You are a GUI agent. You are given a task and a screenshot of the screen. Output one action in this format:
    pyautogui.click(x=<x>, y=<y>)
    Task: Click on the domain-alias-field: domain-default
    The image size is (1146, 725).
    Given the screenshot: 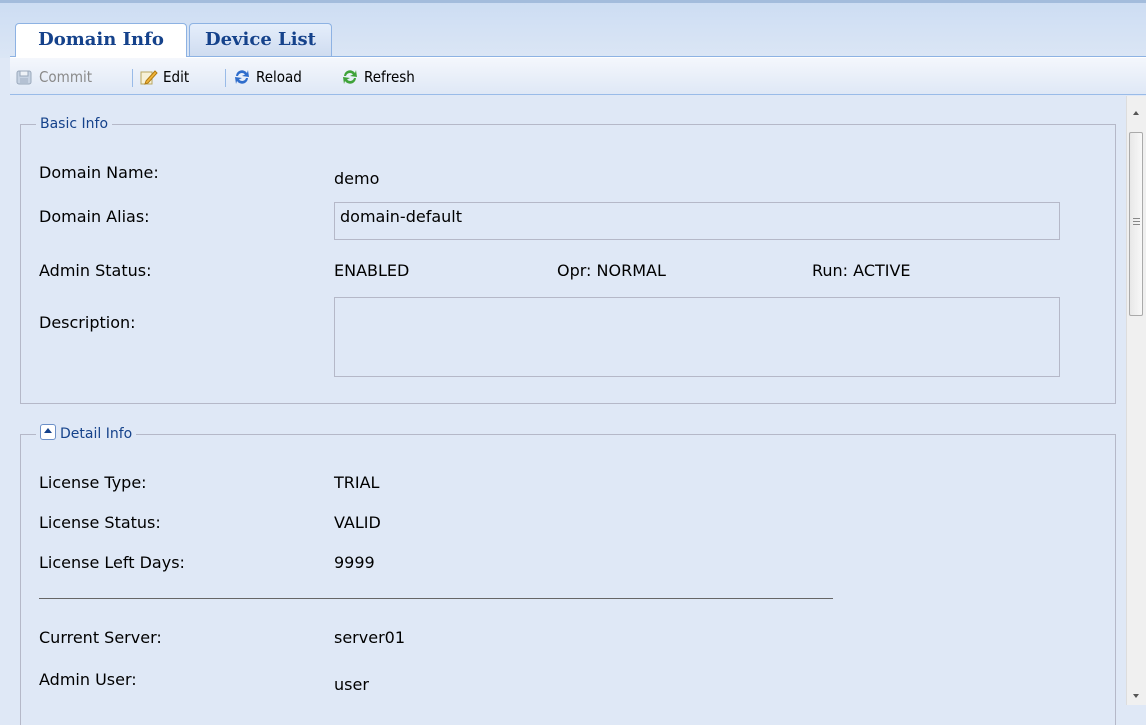 What is the action you would take?
    pyautogui.click(x=697, y=221)
    